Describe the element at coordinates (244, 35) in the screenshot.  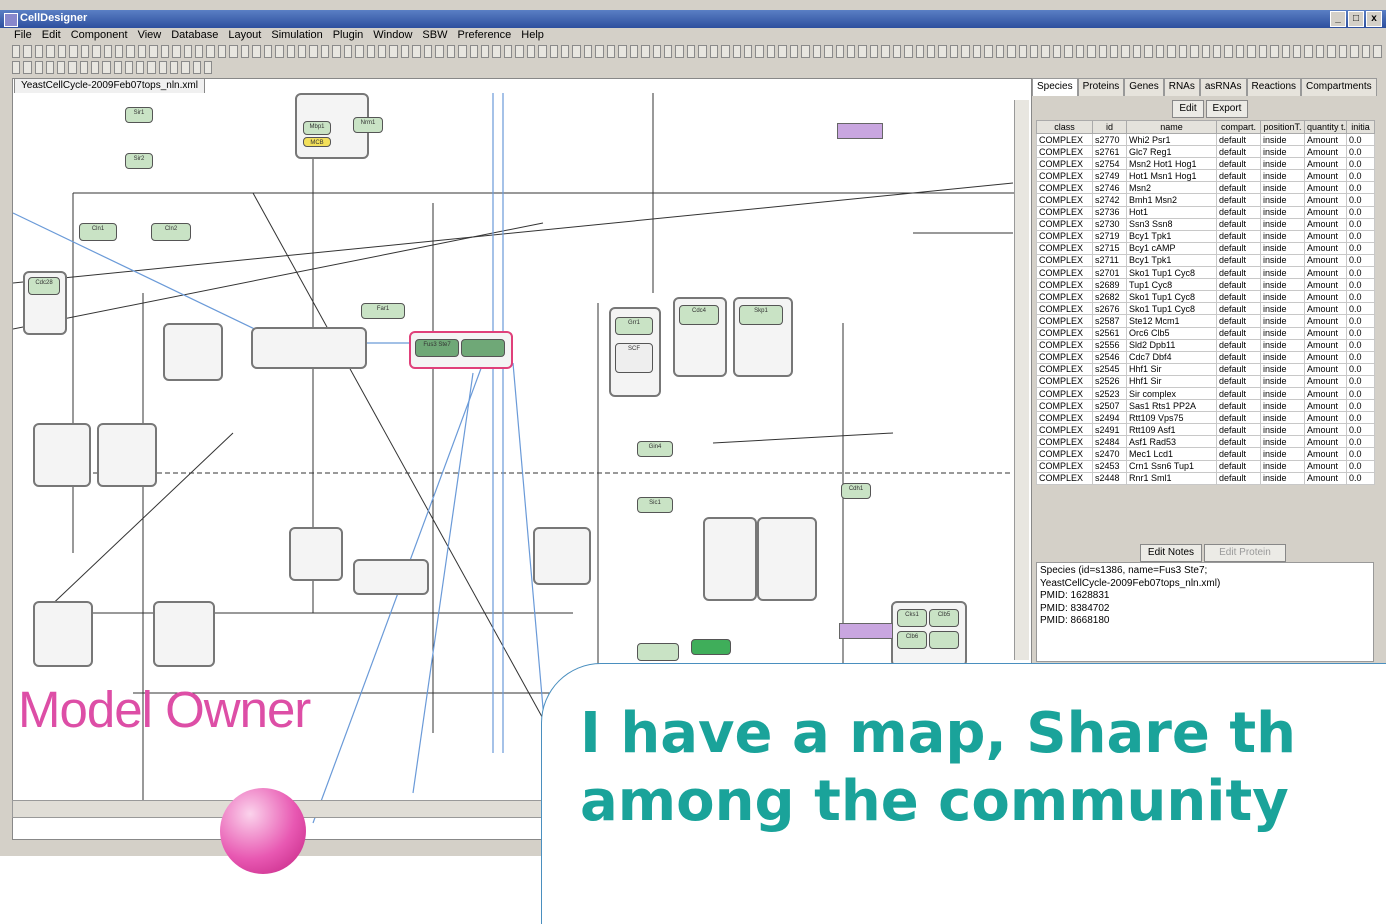
I see `menu-layout: Layout` at that location.